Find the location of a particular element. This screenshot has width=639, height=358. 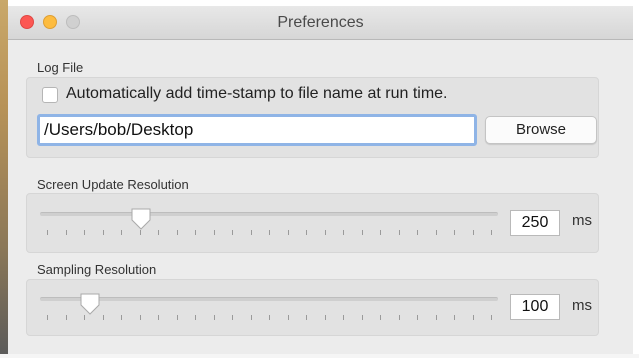

sampling-slider-track is located at coordinates (269, 299).